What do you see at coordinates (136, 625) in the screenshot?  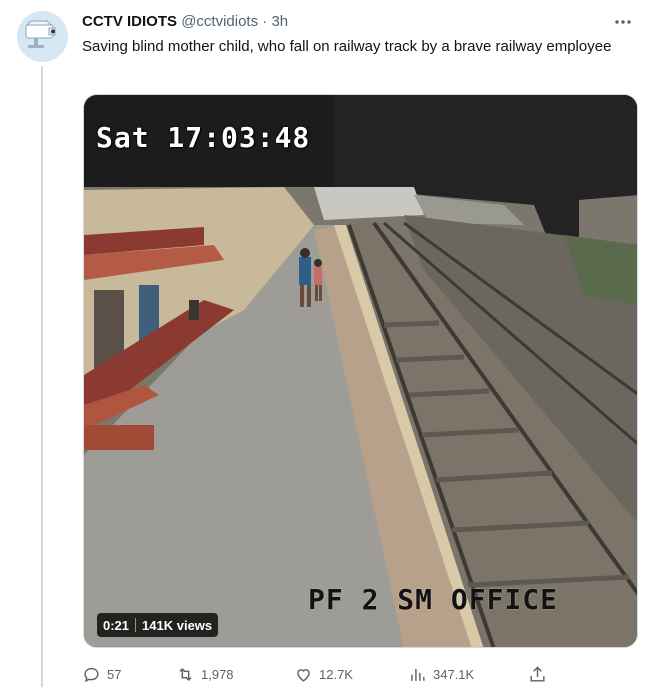 I see `badge-divider` at bounding box center [136, 625].